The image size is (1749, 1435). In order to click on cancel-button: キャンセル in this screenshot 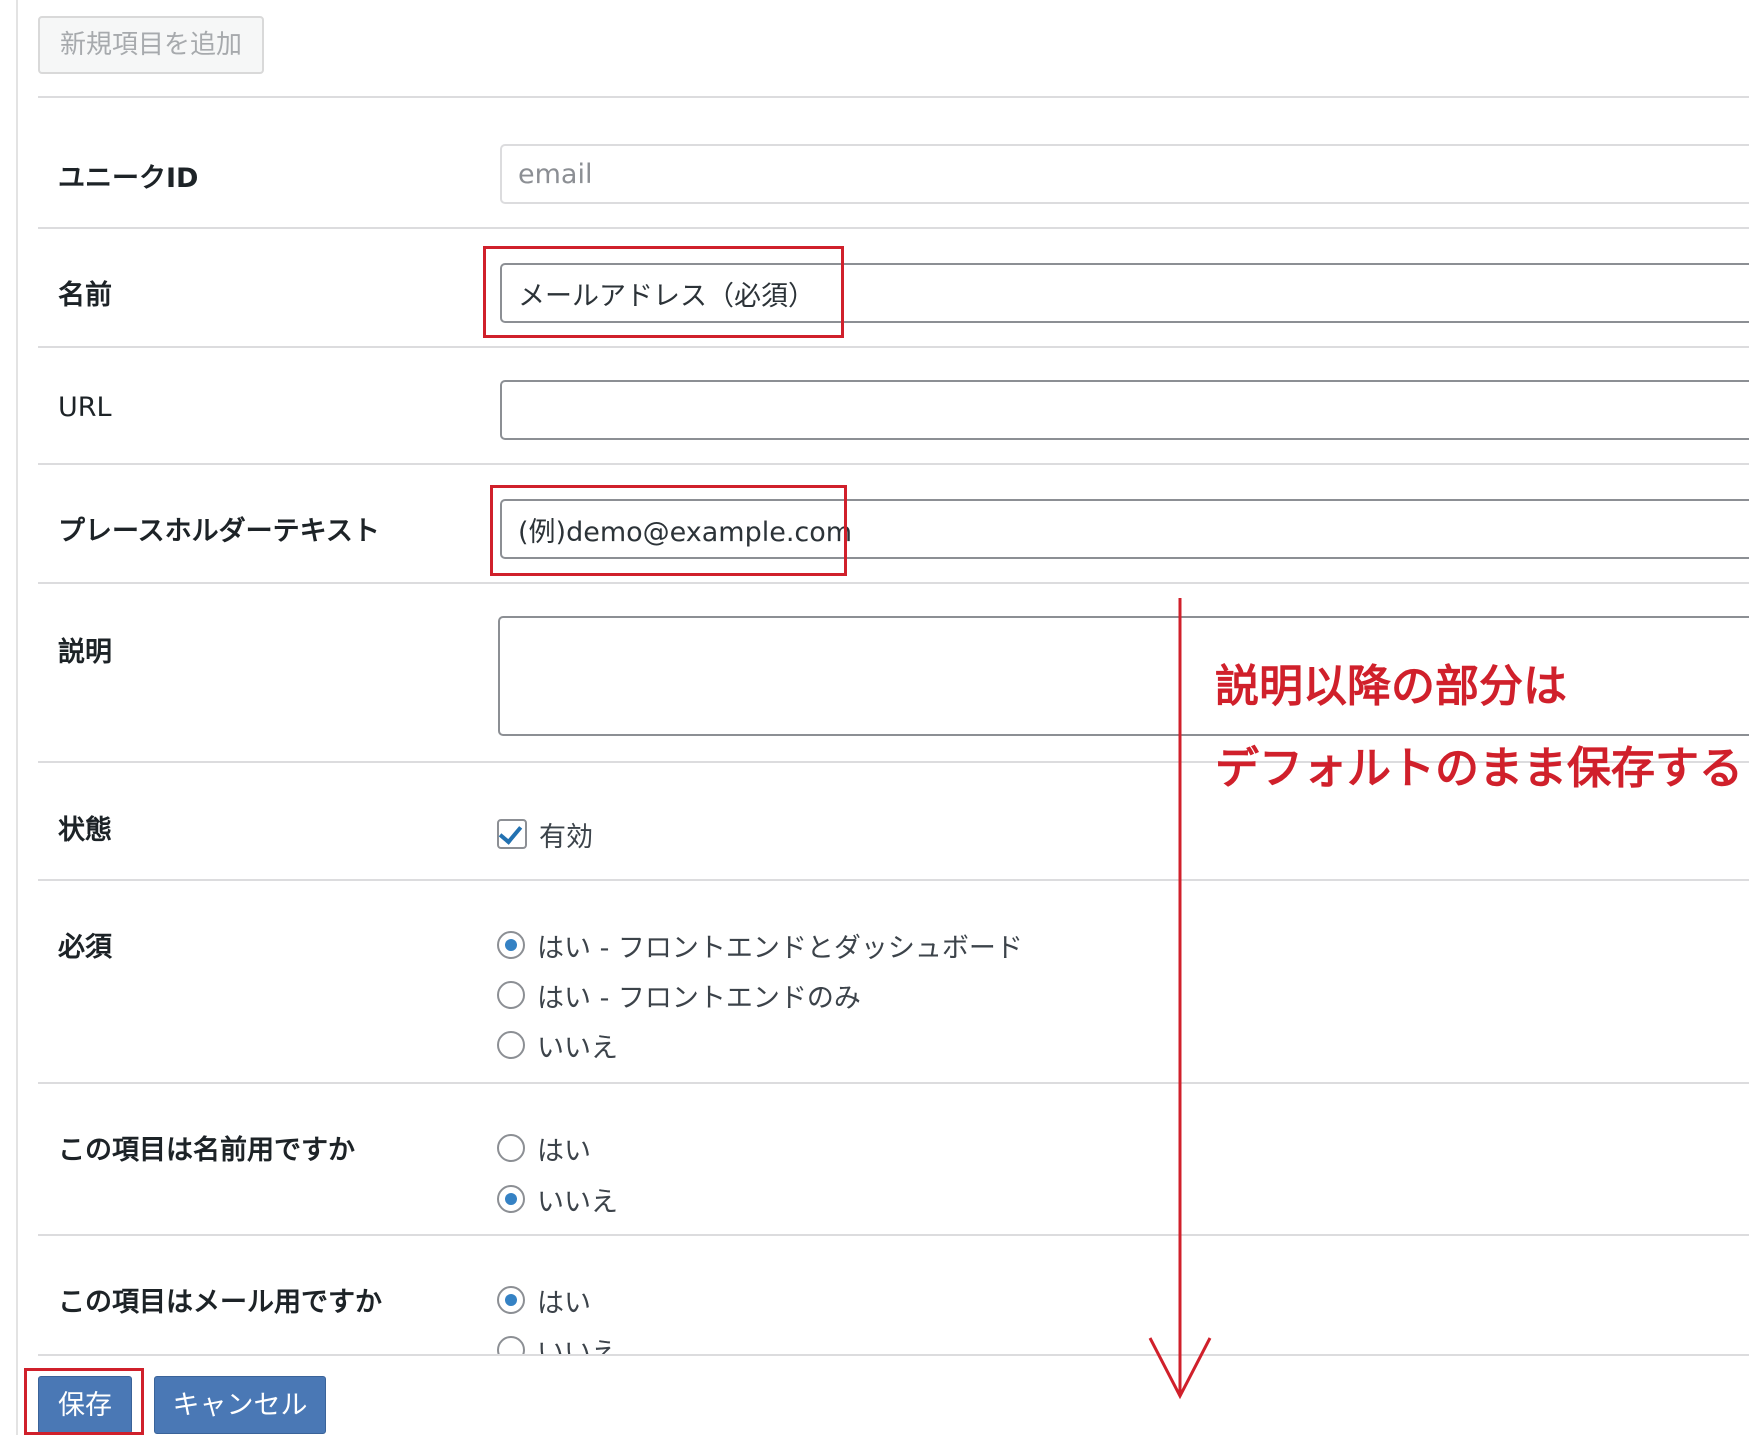, I will do `click(240, 1405)`.